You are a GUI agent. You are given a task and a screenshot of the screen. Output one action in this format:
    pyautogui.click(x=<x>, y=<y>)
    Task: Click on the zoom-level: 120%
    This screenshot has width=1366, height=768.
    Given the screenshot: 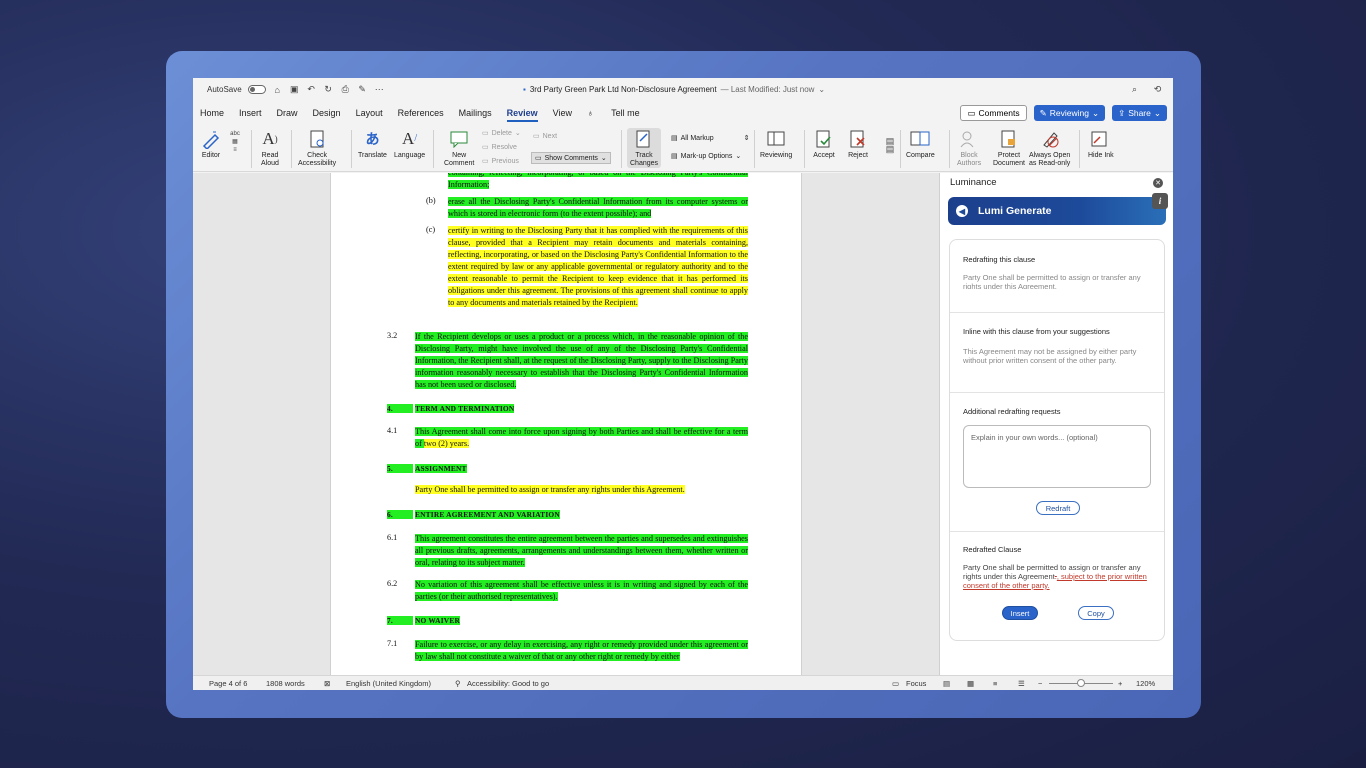 What is the action you would take?
    pyautogui.click(x=1145, y=683)
    